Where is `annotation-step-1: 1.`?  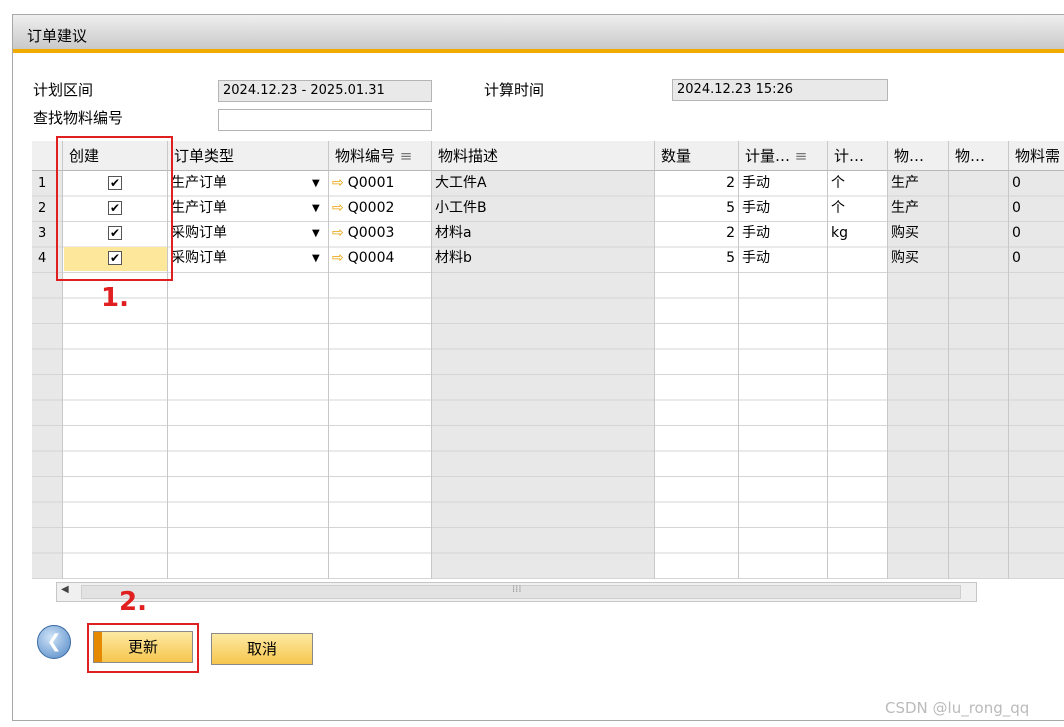
annotation-step-1: 1. is located at coordinates (115, 298).